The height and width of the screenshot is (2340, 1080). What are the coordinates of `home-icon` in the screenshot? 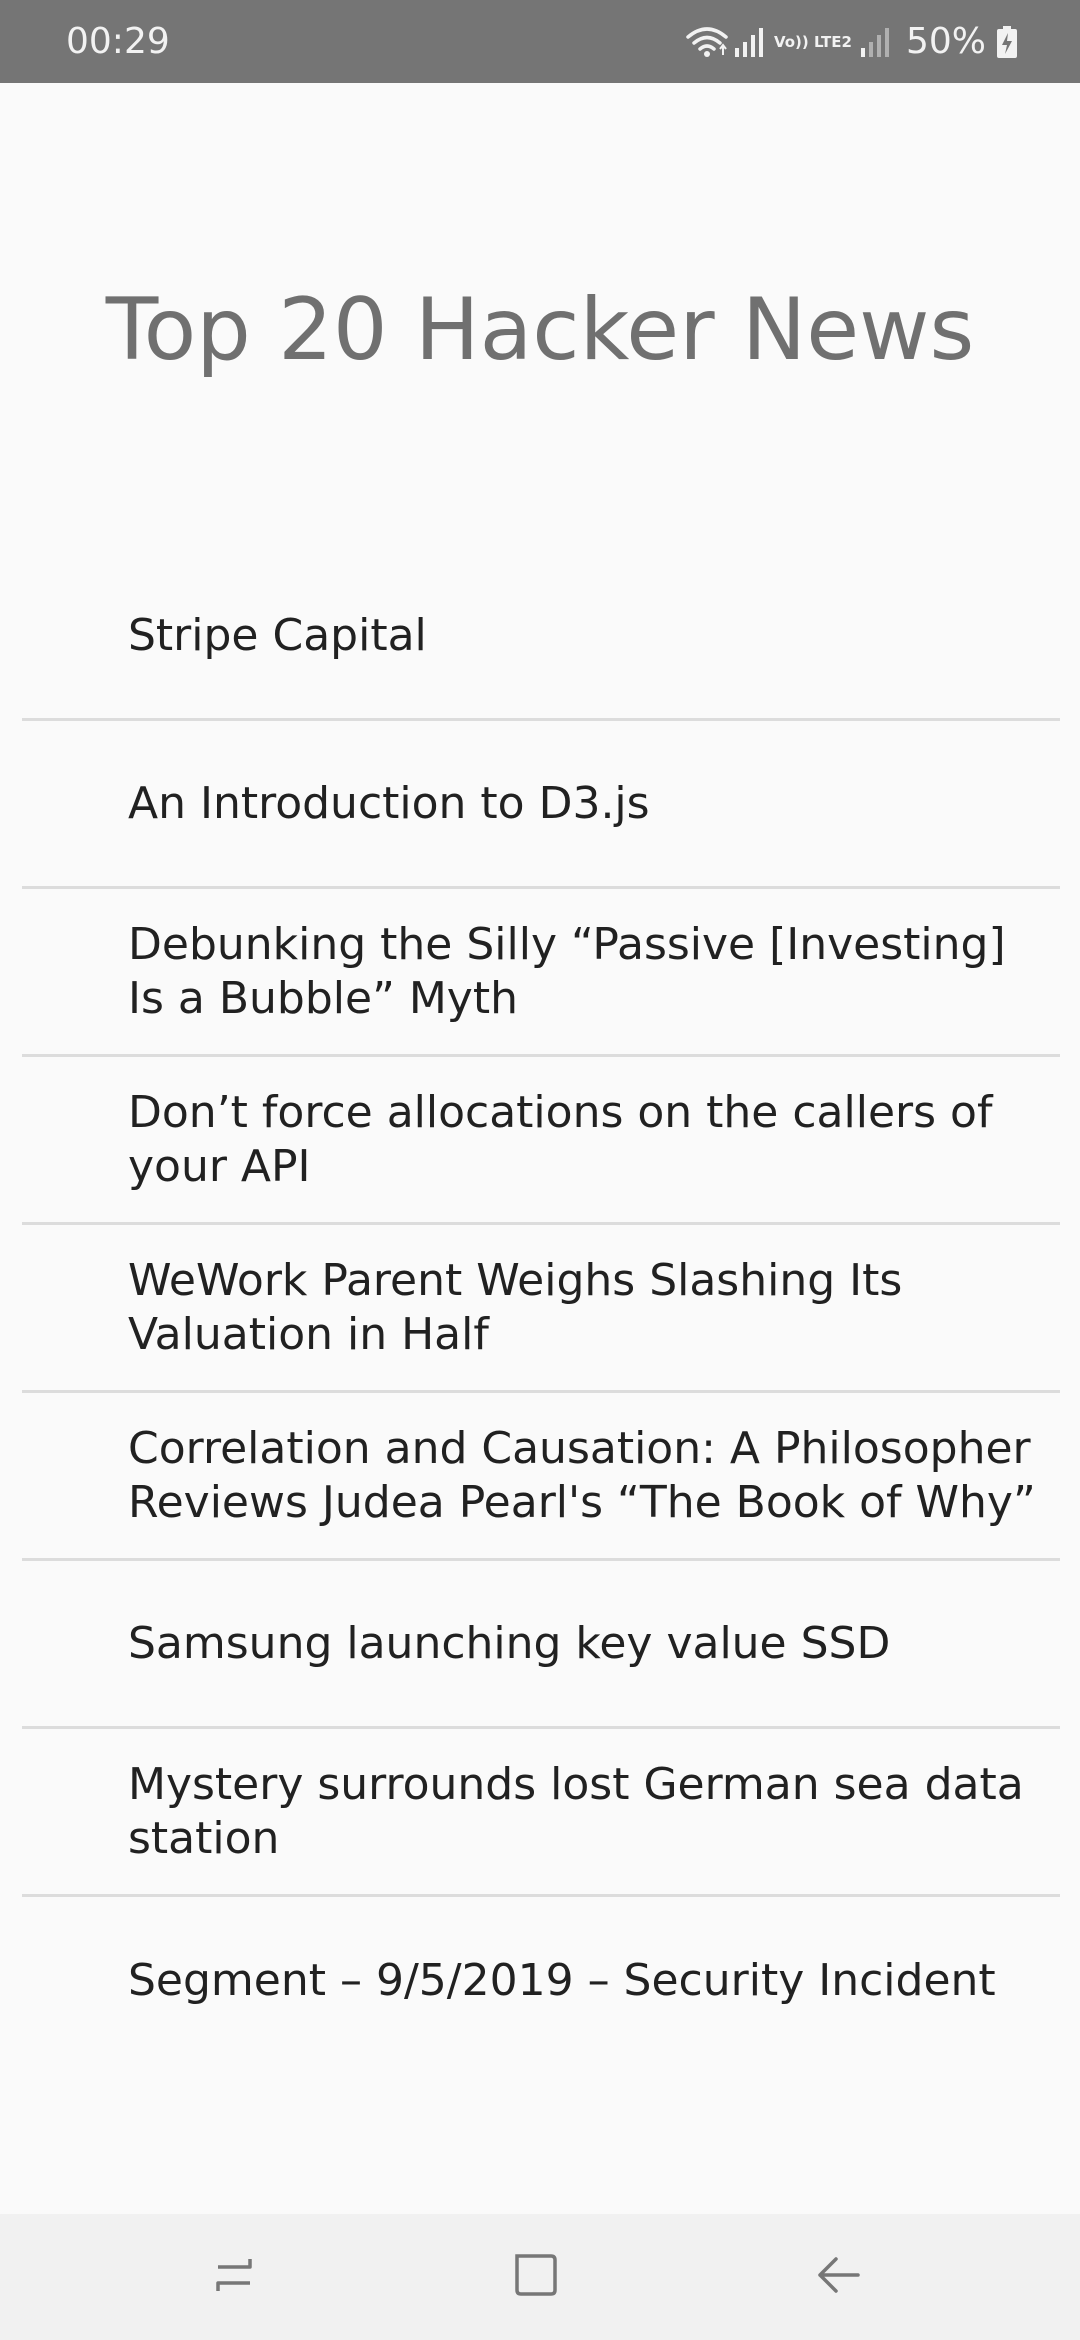 It's located at (536, 2277).